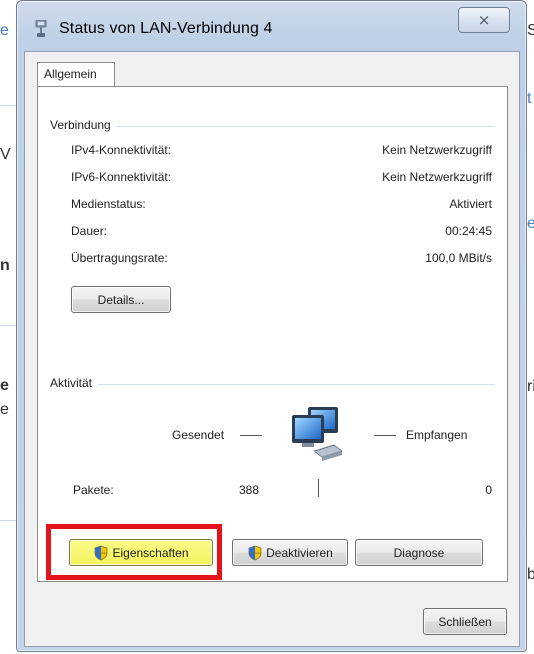  What do you see at coordinates (458, 258) in the screenshot?
I see `speed-value: 100,0 MBit/s` at bounding box center [458, 258].